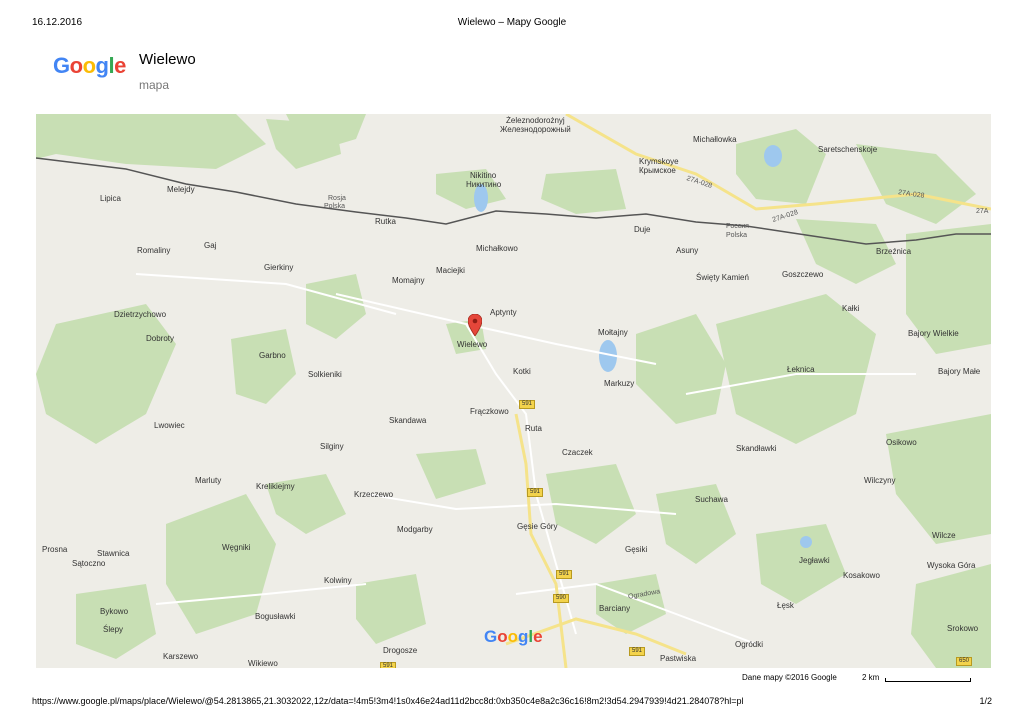 This screenshot has width=1024, height=724. Describe the element at coordinates (803, 274) in the screenshot. I see `label-goszczewo: Goszczewo` at that location.